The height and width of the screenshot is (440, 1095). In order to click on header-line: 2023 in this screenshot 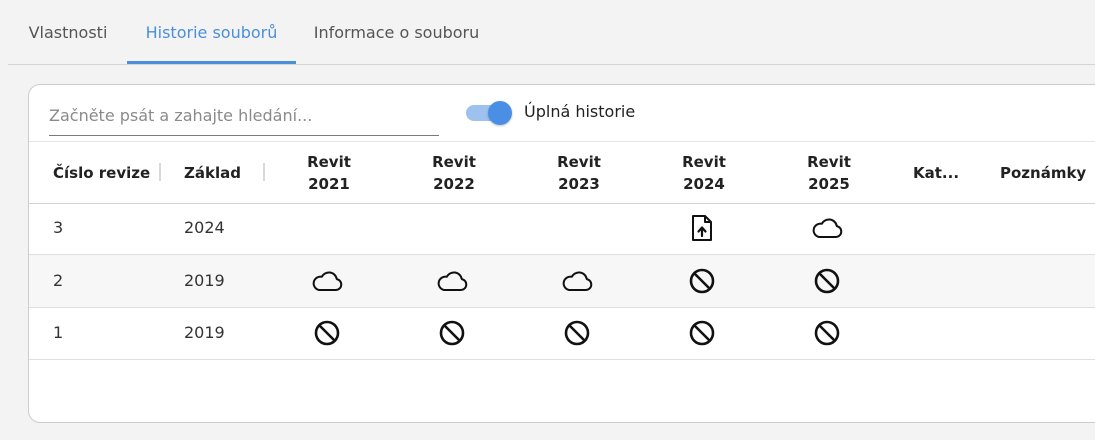, I will do `click(579, 183)`.